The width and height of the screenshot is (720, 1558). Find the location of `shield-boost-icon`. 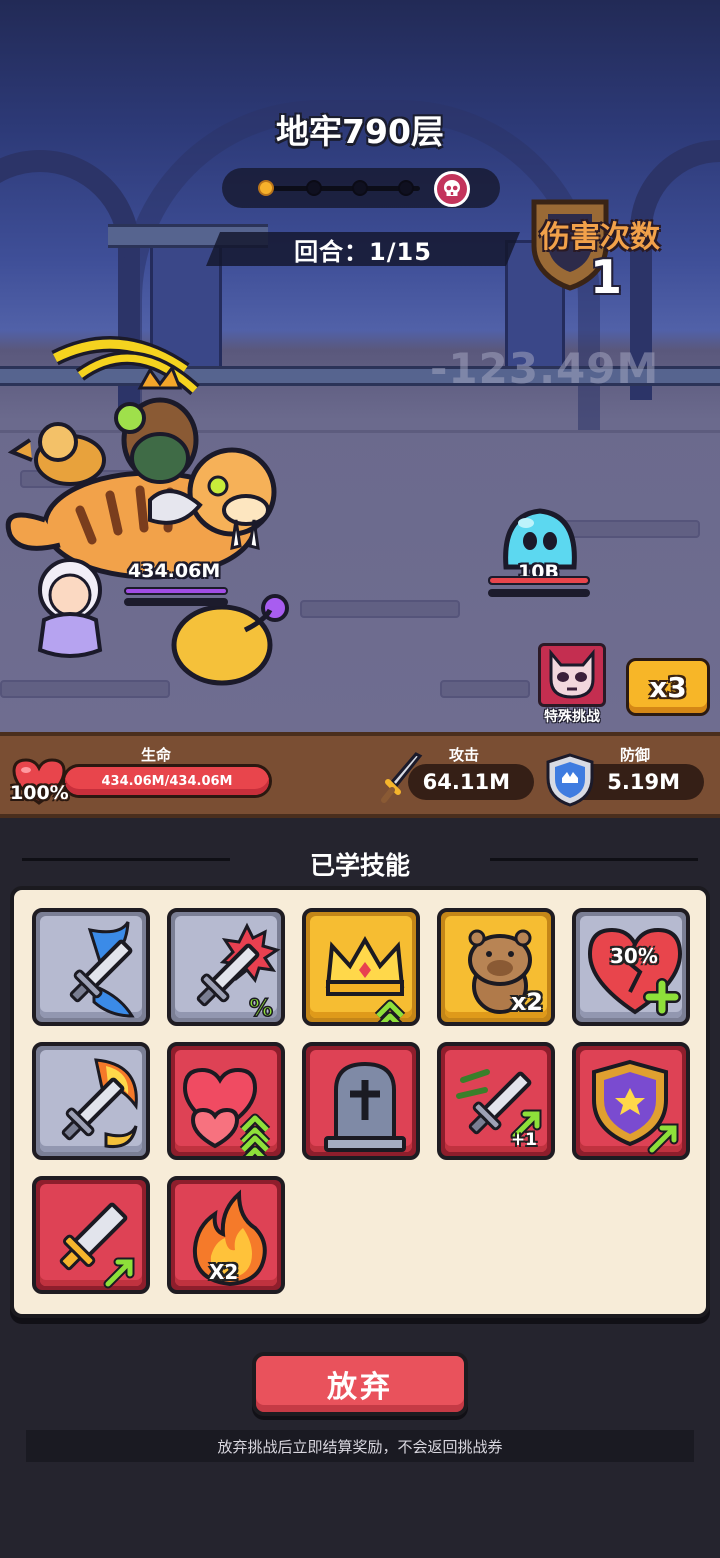

shield-boost-icon is located at coordinates (635, 1107).